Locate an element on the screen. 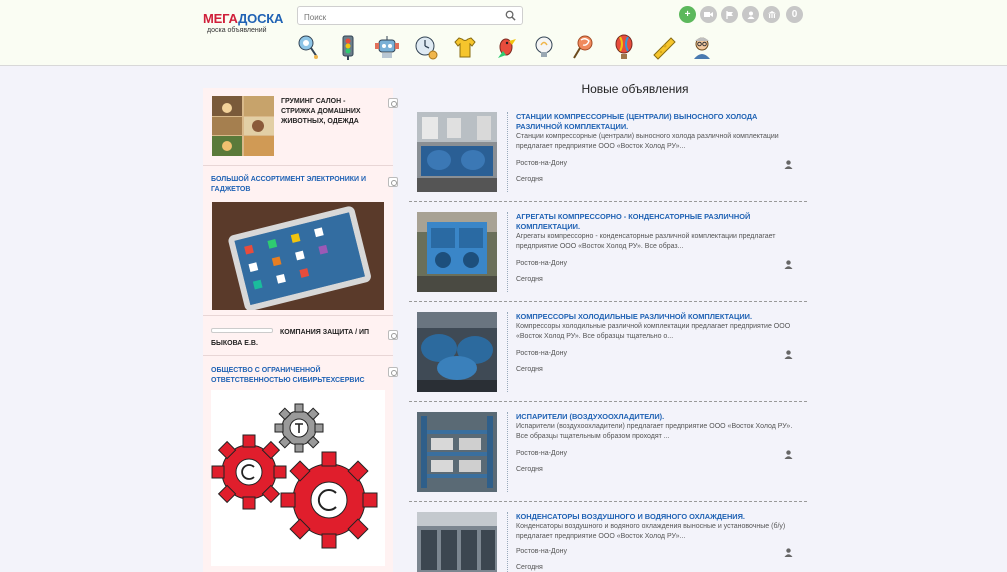  site-logo: МЕГАДОСКА доска объявлений is located at coordinates (243, 27).